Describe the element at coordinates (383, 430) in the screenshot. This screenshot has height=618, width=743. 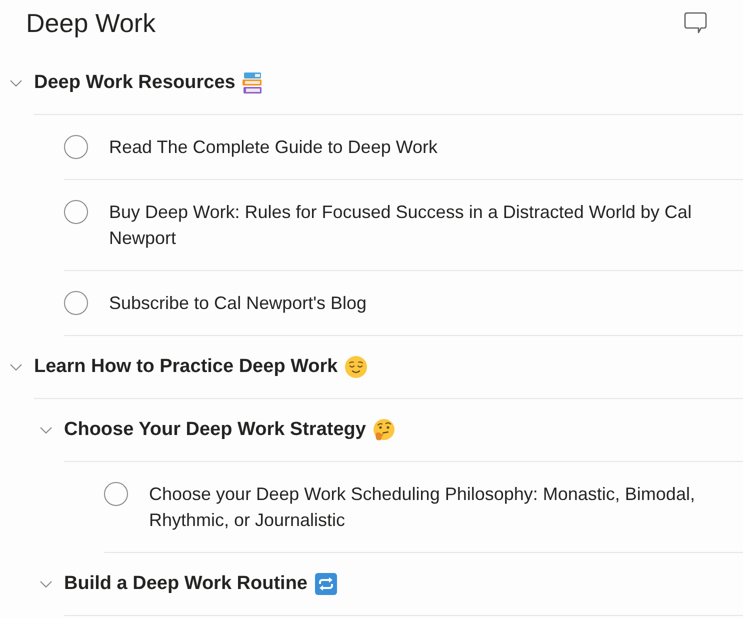
I see `thinking-face-emoji-icon` at that location.